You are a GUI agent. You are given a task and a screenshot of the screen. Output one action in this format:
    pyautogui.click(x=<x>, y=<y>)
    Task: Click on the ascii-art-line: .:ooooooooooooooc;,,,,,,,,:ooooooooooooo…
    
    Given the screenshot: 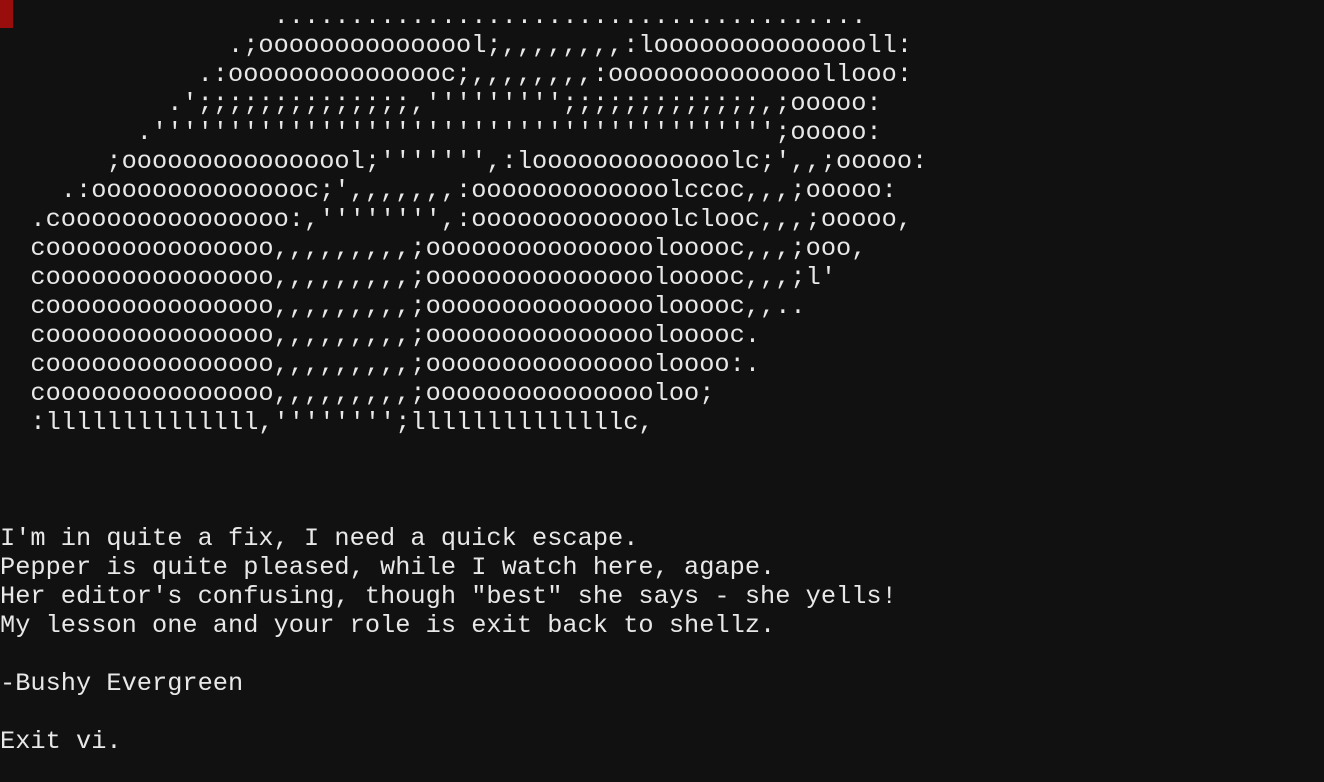 What is the action you would take?
    pyautogui.click(x=456, y=74)
    